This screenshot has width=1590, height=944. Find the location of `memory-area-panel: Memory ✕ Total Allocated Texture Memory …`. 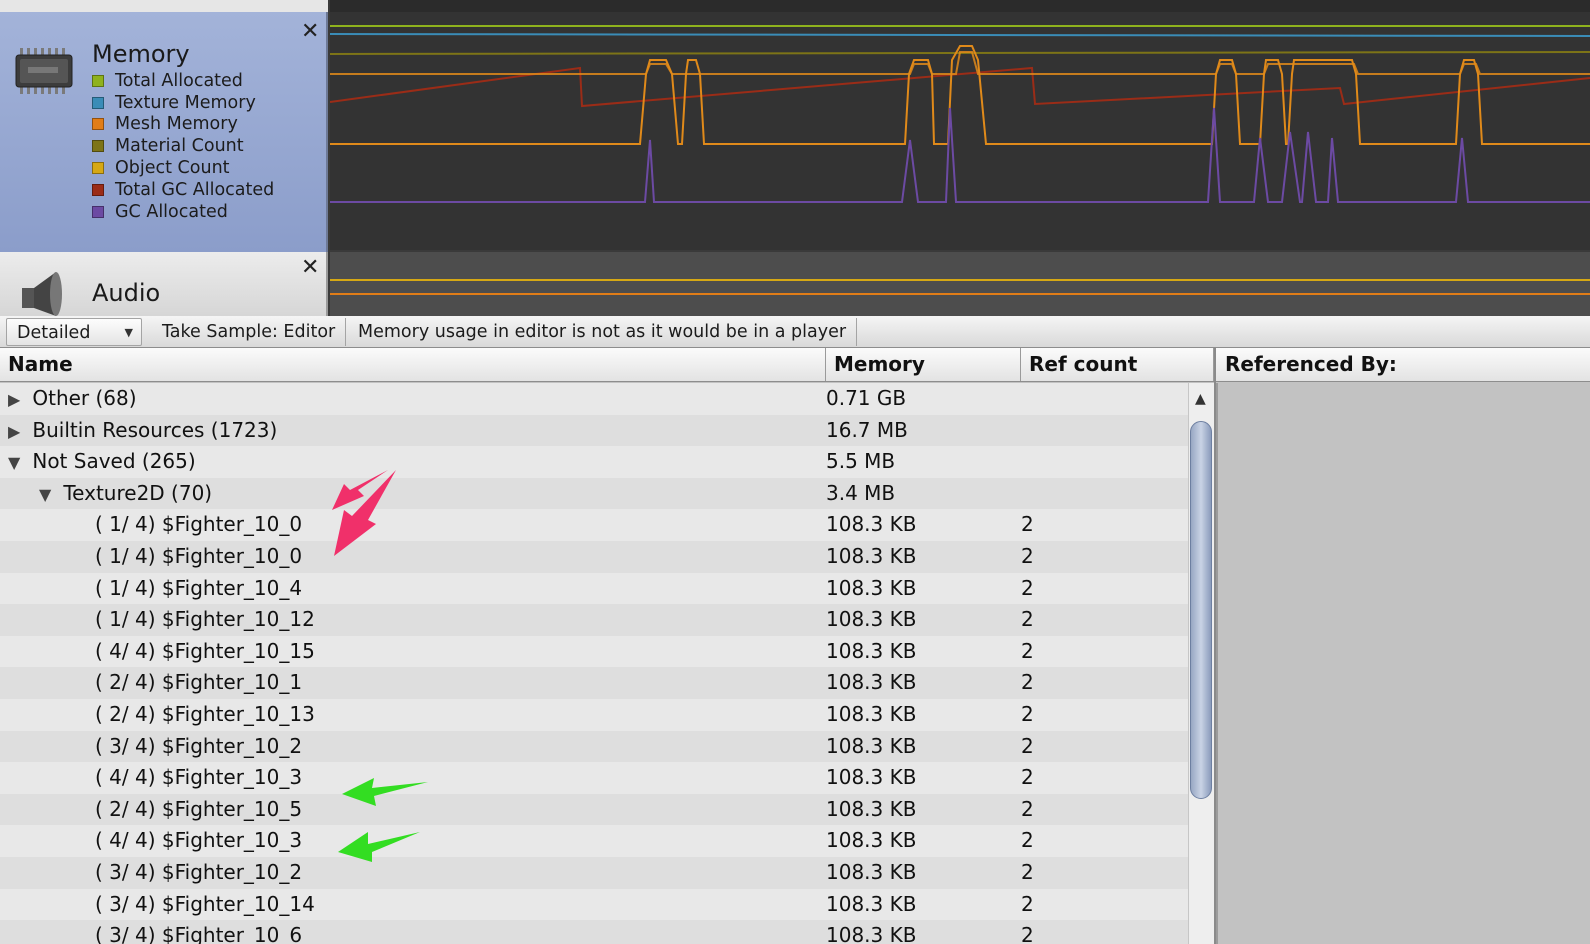

memory-area-panel: Memory ✕ Total Allocated Texture Memory … is located at coordinates (164, 132).